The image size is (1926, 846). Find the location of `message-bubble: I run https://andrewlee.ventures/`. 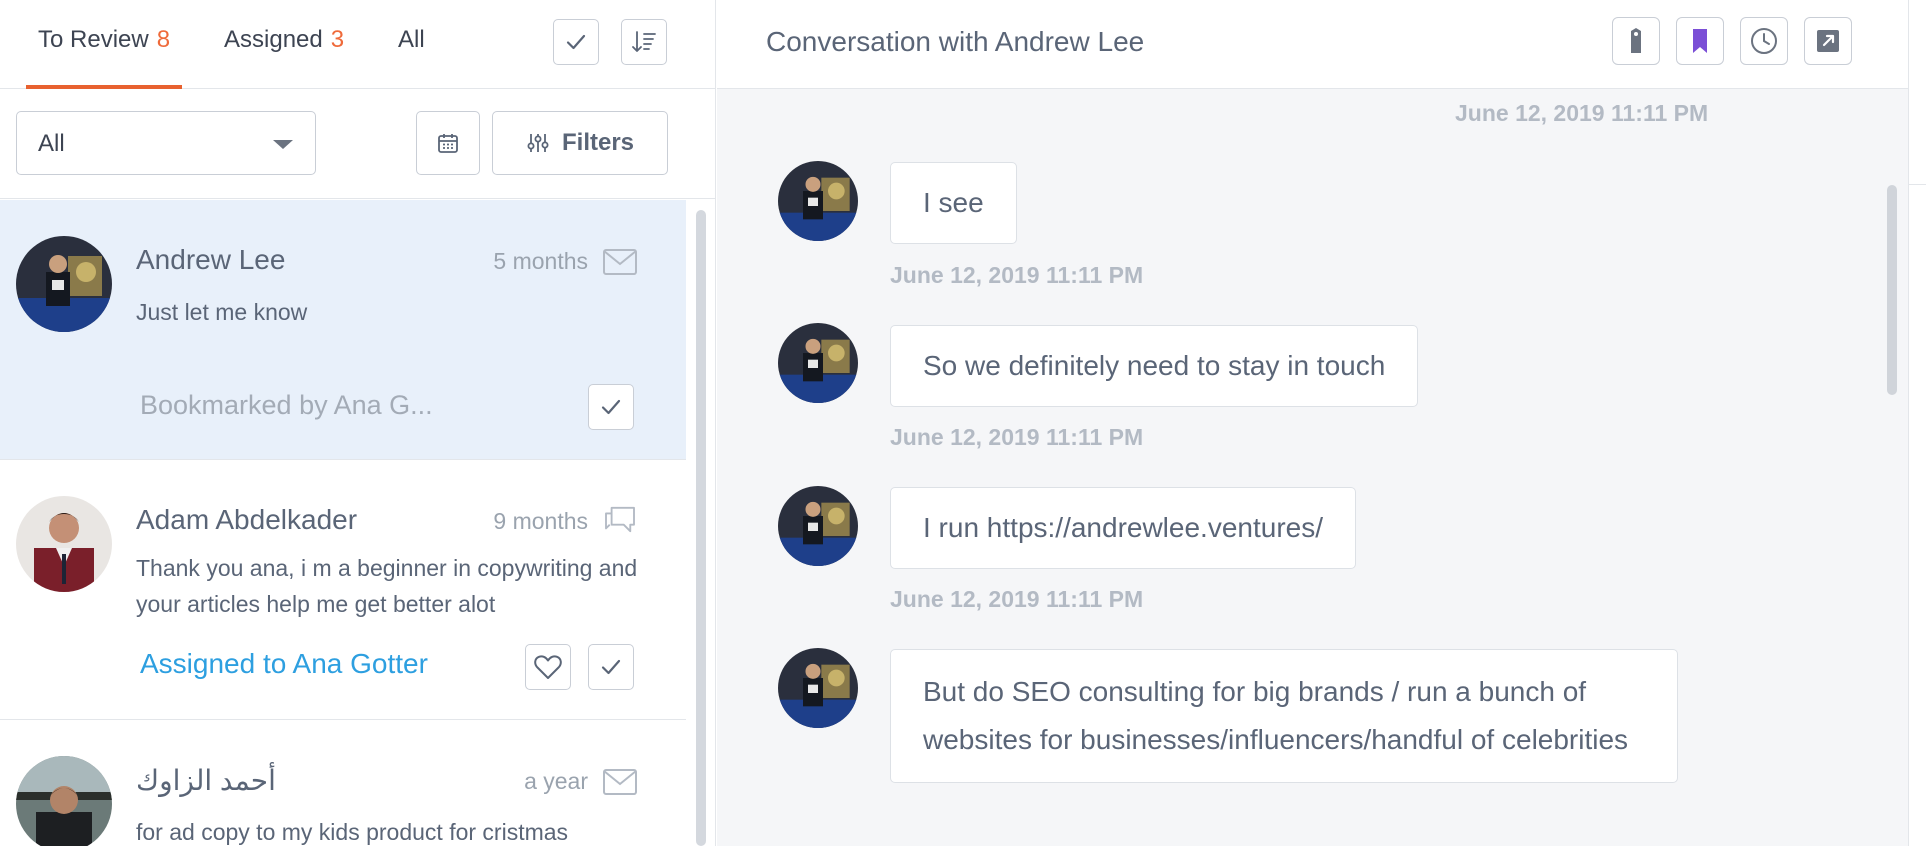

message-bubble: I run https://andrewlee.ventures/ is located at coordinates (1123, 528).